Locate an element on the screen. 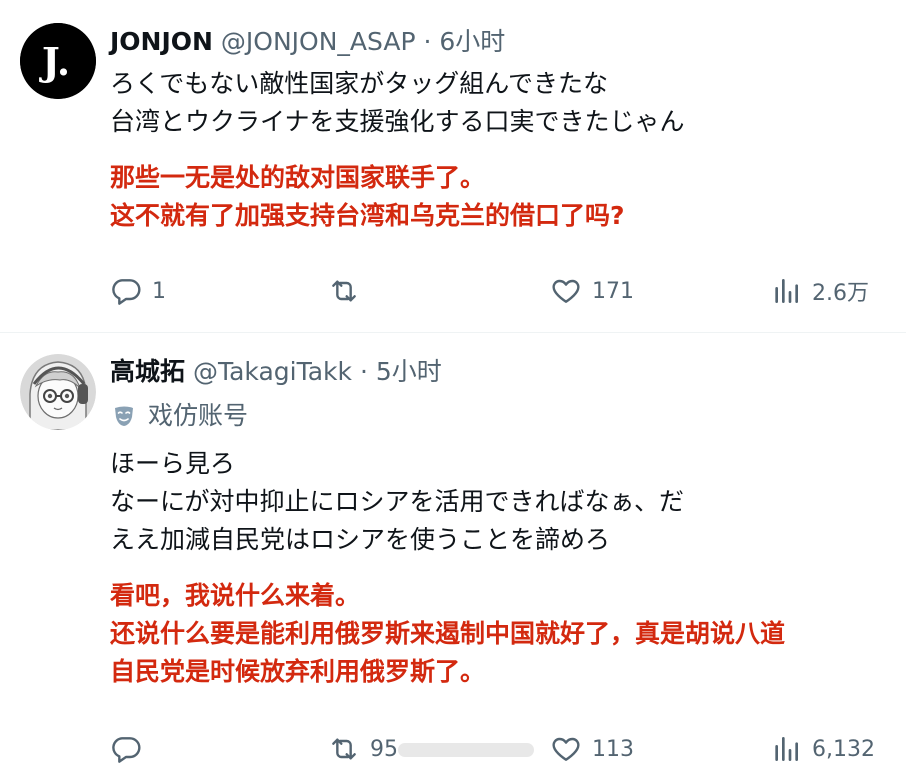 This screenshot has width=906, height=780. avatar-image: J. is located at coordinates (58, 61).